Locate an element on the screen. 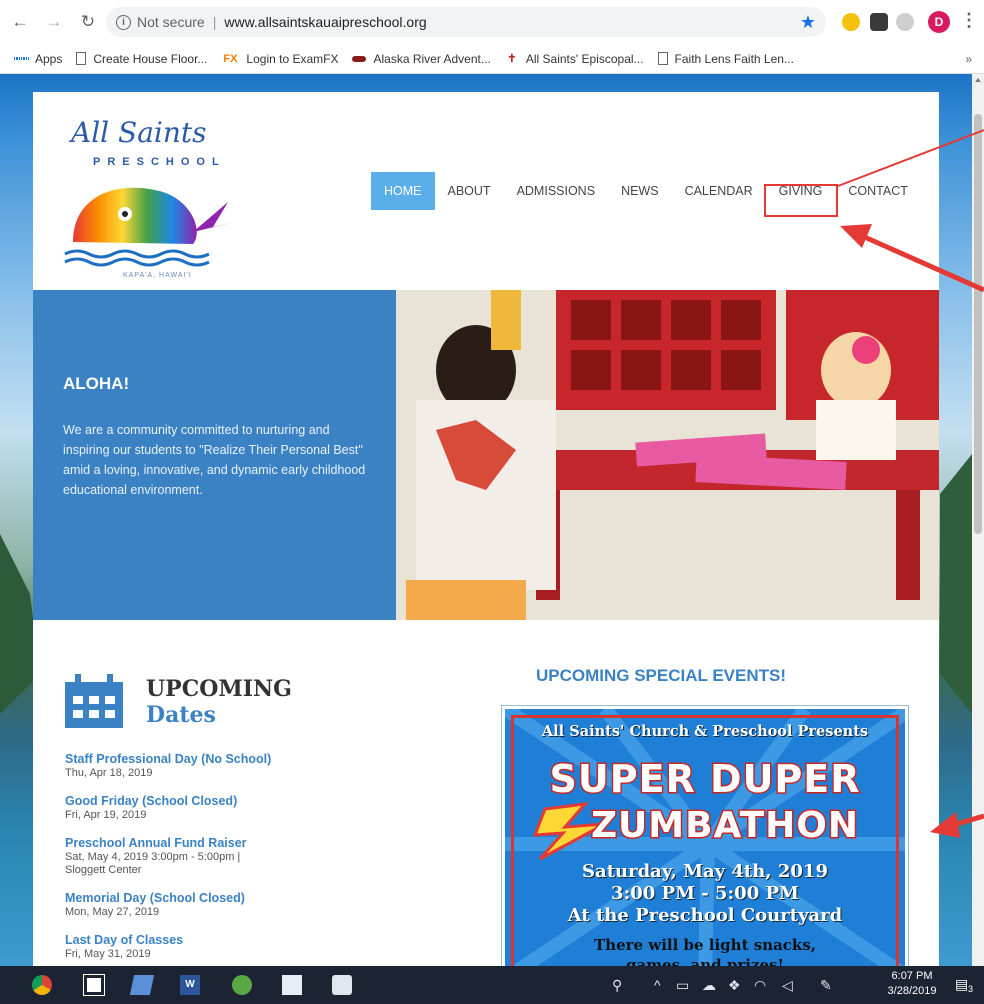 The width and height of the screenshot is (984, 1004). dropbox-icon: ❖ is located at coordinates (734, 985).